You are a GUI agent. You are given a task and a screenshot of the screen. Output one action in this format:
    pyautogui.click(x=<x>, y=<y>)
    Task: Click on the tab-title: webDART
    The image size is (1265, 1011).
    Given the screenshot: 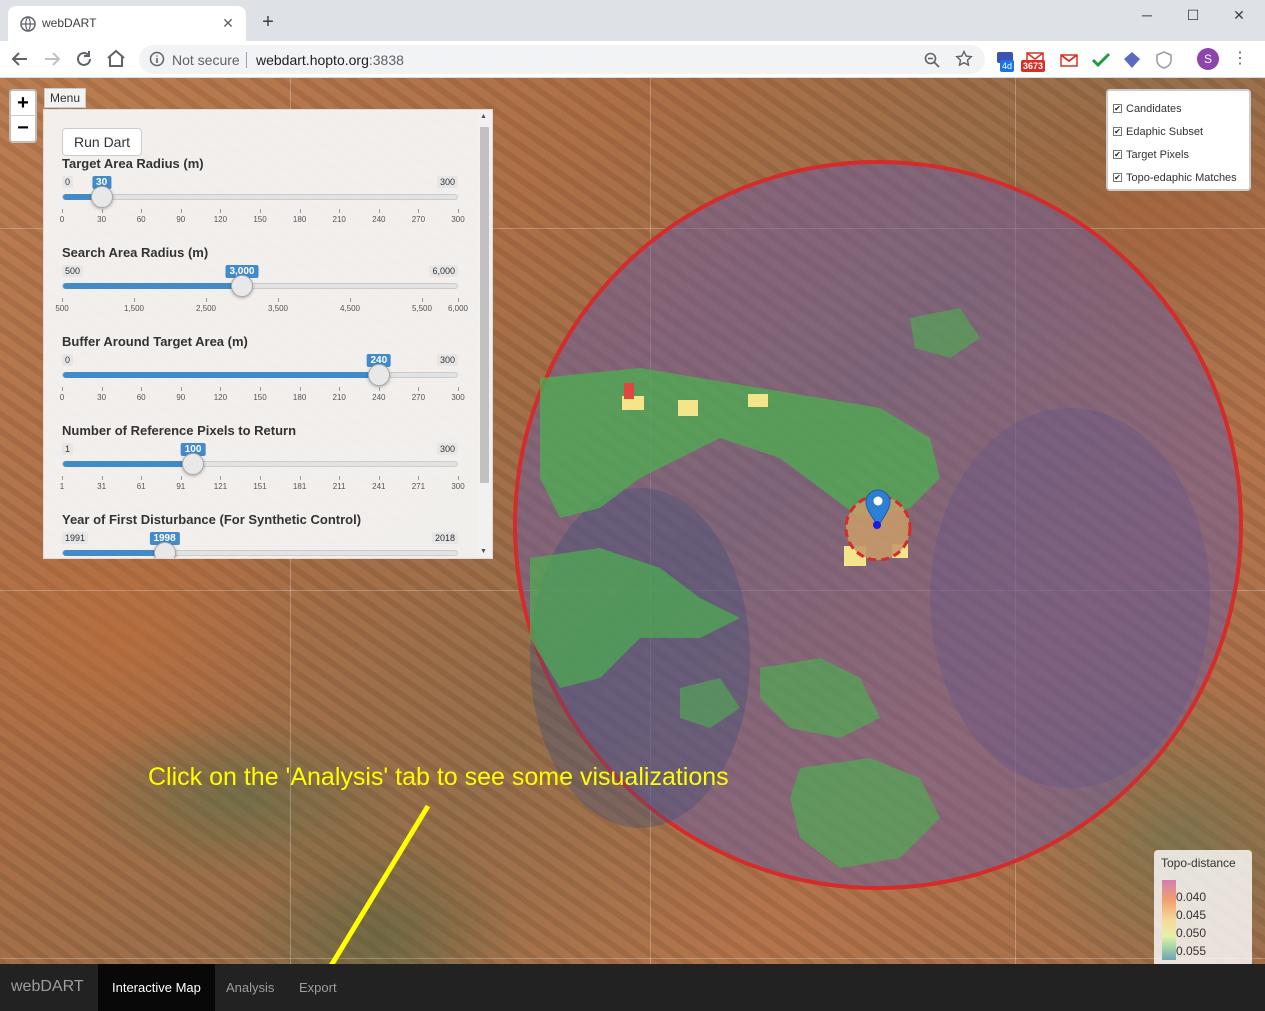 What is the action you would take?
    pyautogui.click(x=69, y=23)
    